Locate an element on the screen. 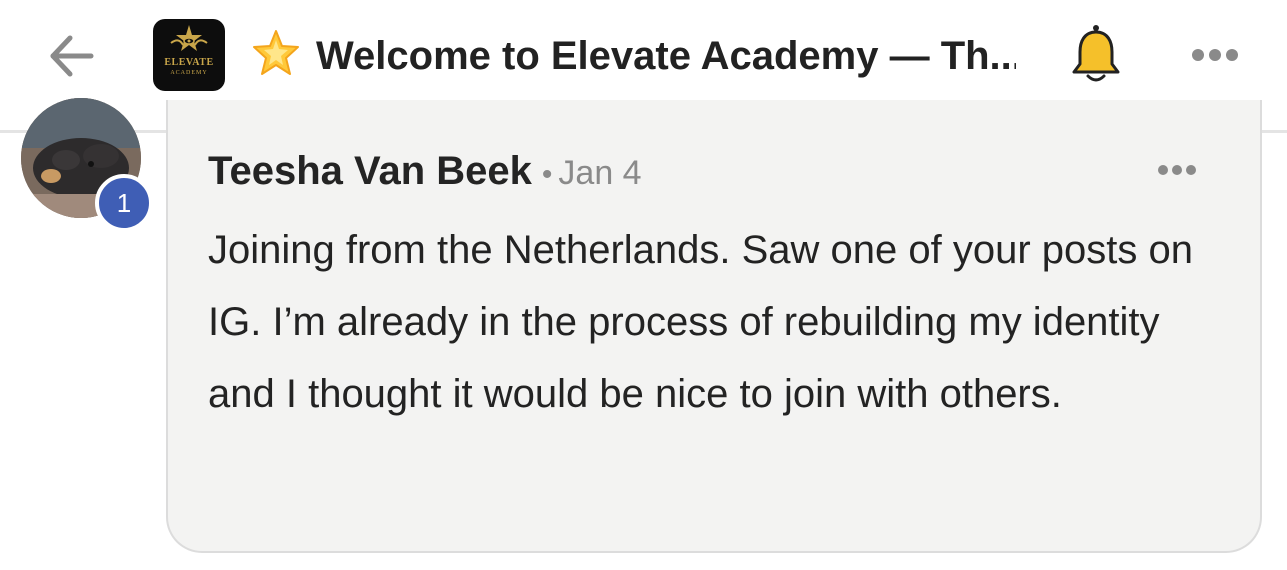  comment-more-button is located at coordinates (1177, 170).